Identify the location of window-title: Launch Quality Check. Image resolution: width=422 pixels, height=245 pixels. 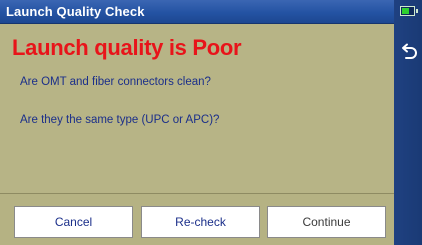
(75, 11).